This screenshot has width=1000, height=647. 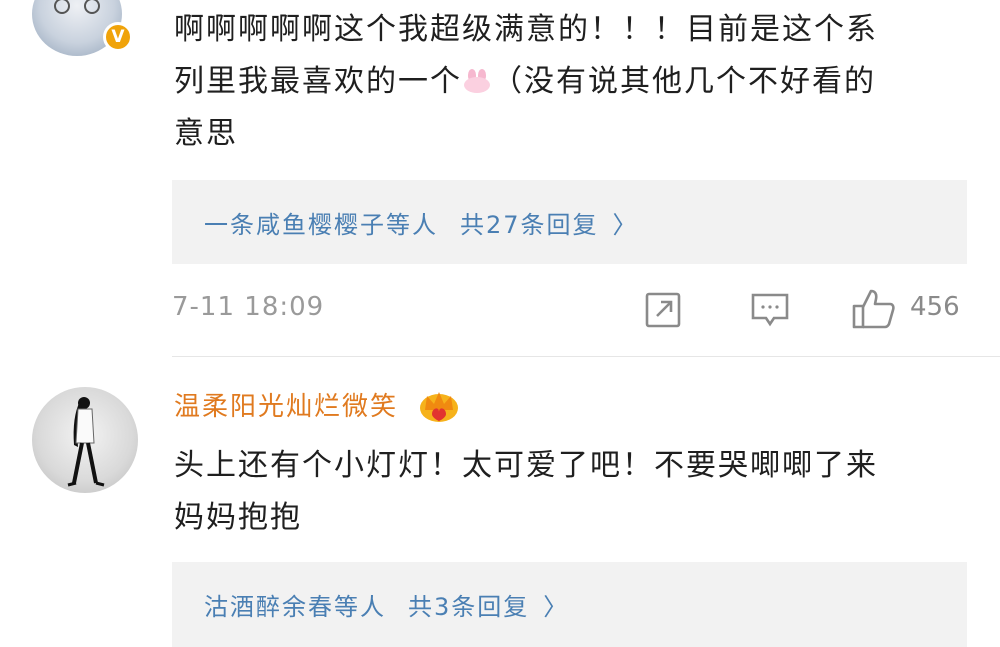 I want to click on reply-count: 共3条回复, so click(x=469, y=607).